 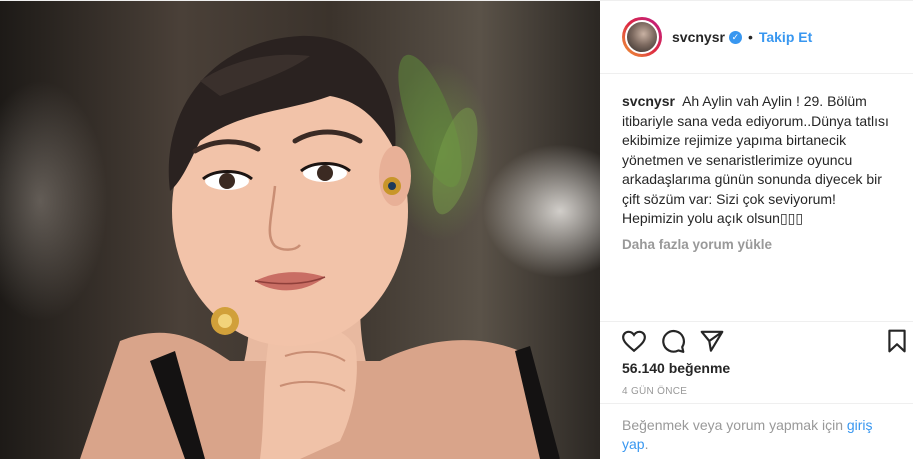 I want to click on login-prompt-text: Beğenmek veya yorum yapmak için, so click(x=734, y=425).